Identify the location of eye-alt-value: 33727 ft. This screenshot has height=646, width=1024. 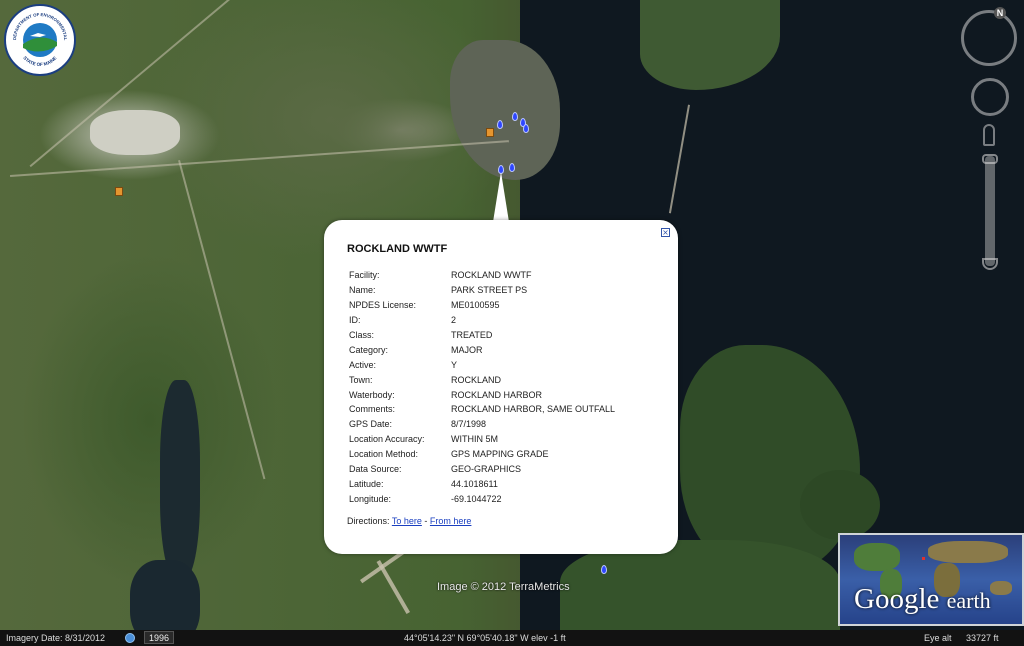
(982, 638).